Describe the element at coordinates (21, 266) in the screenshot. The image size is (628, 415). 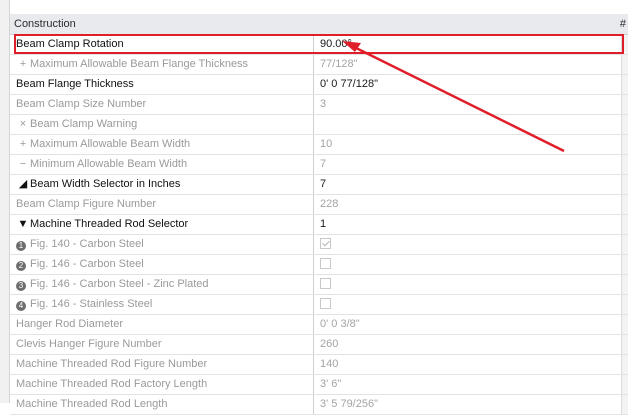
I see `numbered-circle-icon: 2` at that location.